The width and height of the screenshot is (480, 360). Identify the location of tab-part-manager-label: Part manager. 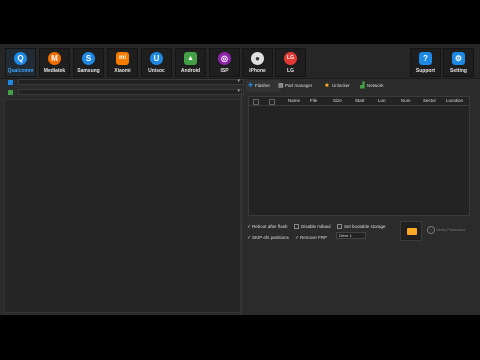
(299, 85).